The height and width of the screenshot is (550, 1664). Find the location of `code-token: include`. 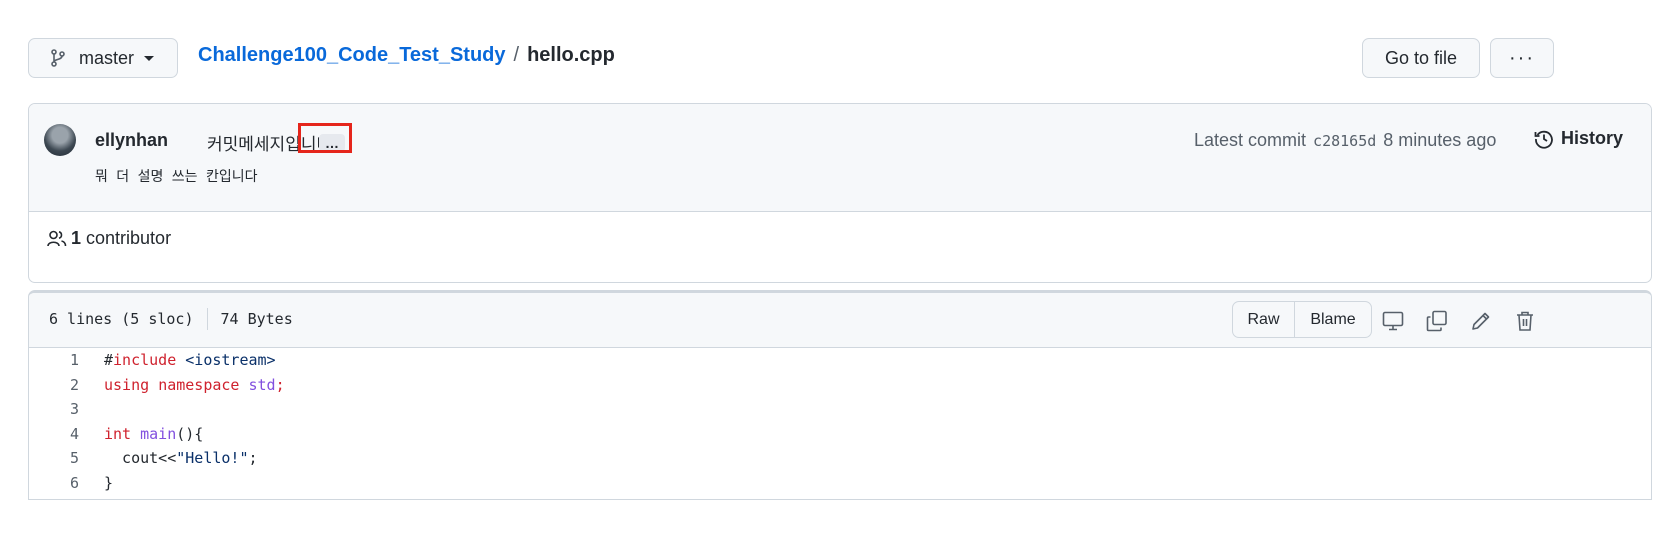

code-token: include is located at coordinates (145, 360).